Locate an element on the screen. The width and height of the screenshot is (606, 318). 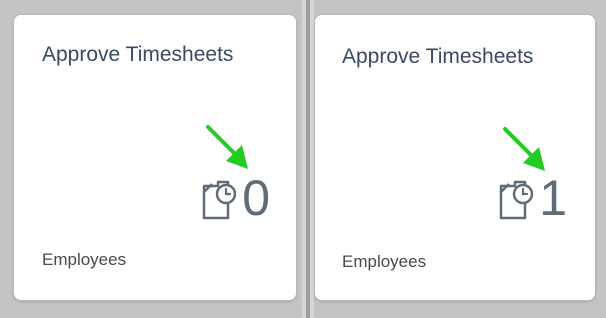
kpi-block: 0 is located at coordinates (234, 198).